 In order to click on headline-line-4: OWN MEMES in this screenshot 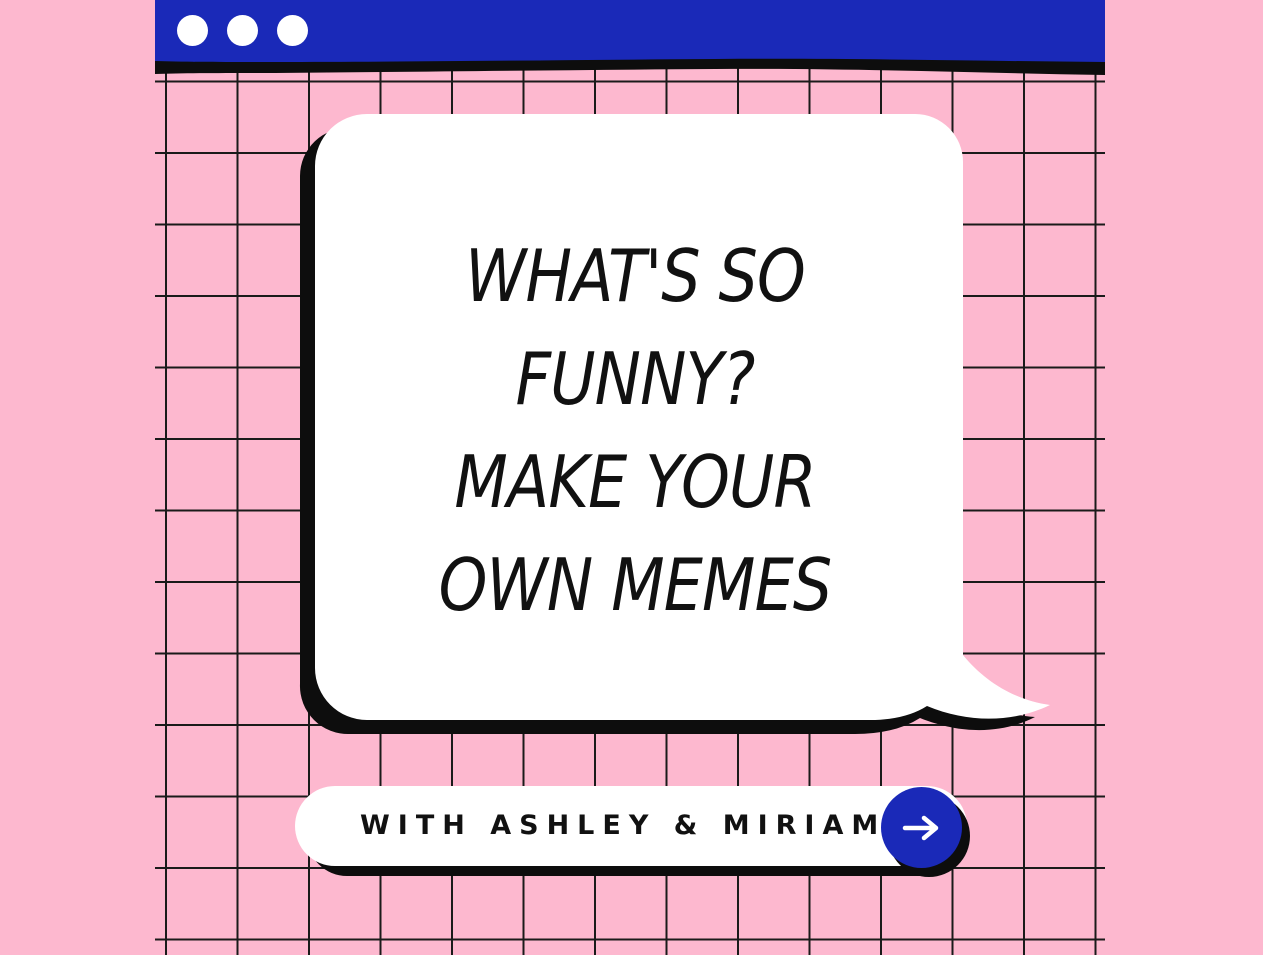, I will do `click(635, 585)`.